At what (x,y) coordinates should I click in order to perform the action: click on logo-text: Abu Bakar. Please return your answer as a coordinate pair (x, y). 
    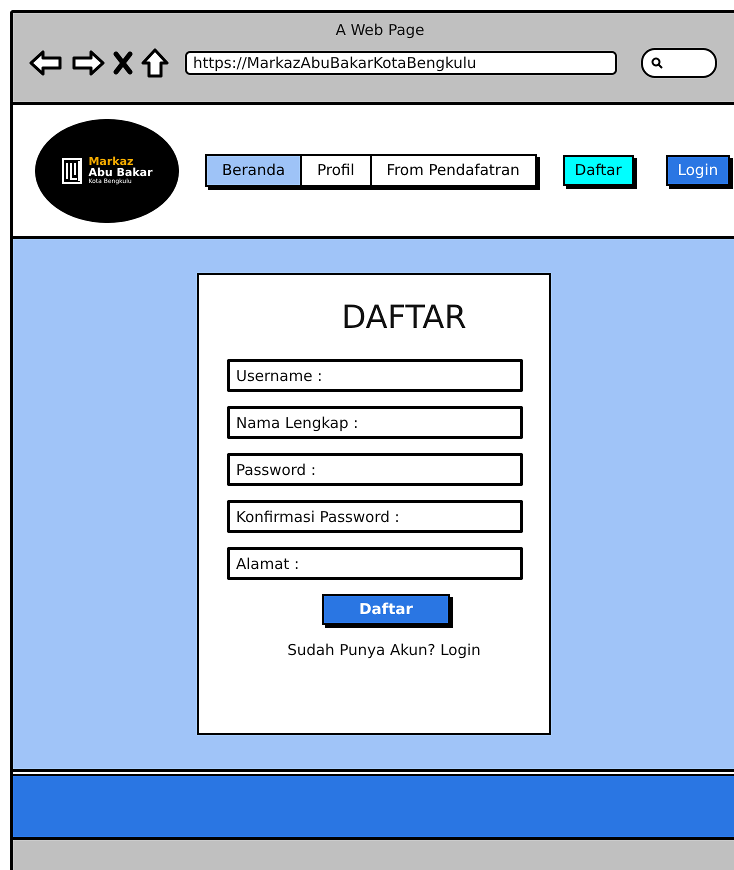
    Looking at the image, I should click on (120, 173).